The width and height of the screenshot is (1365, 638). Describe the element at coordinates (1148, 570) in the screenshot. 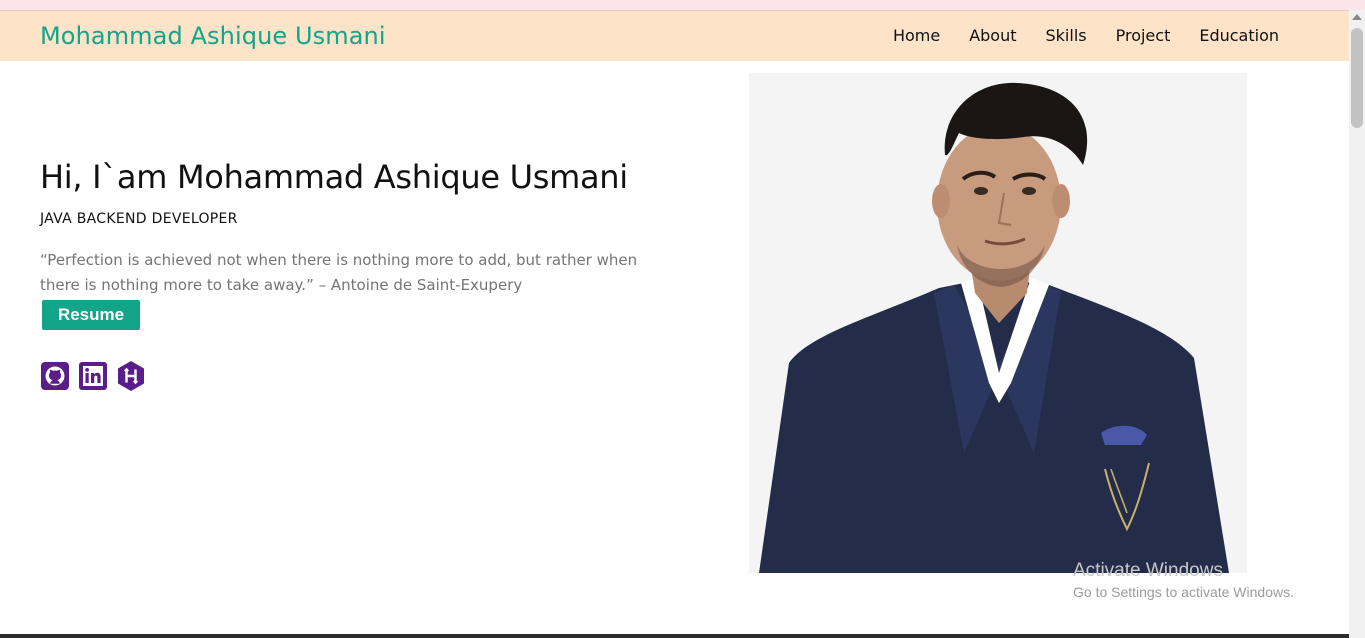

I see `watermark-title: Activate Windows` at that location.